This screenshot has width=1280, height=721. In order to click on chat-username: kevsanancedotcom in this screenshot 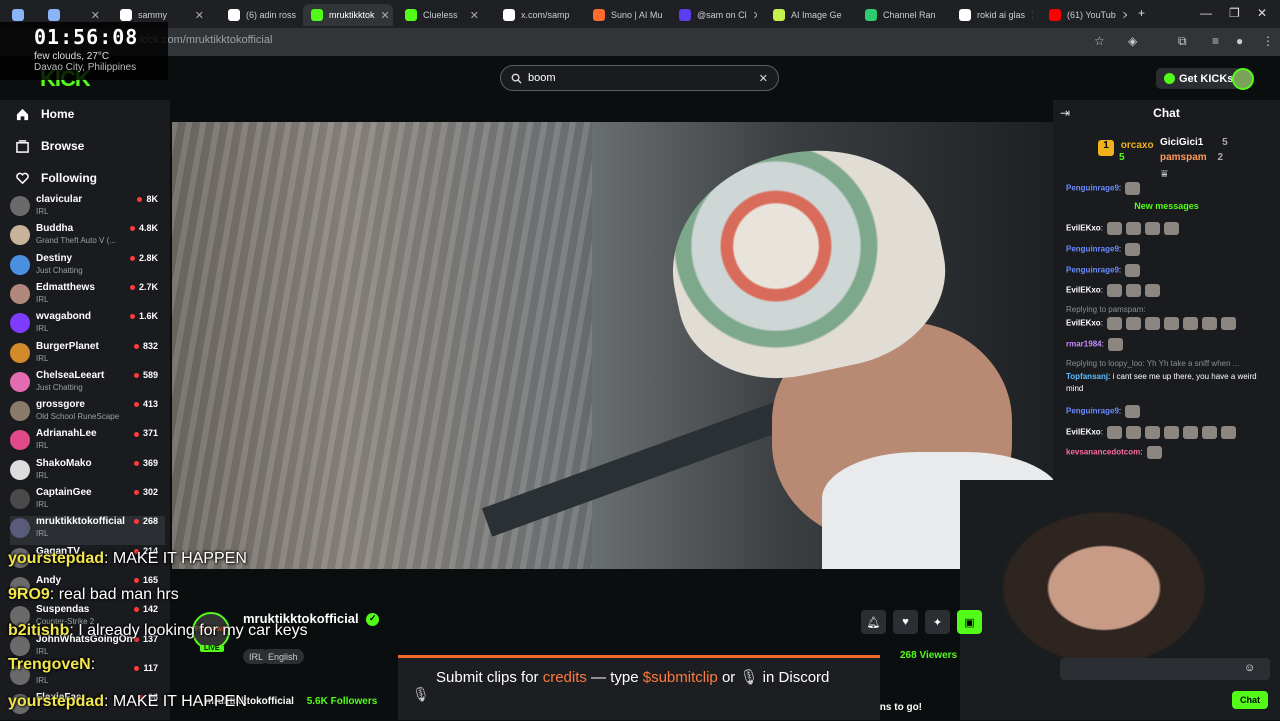, I will do `click(1103, 452)`.